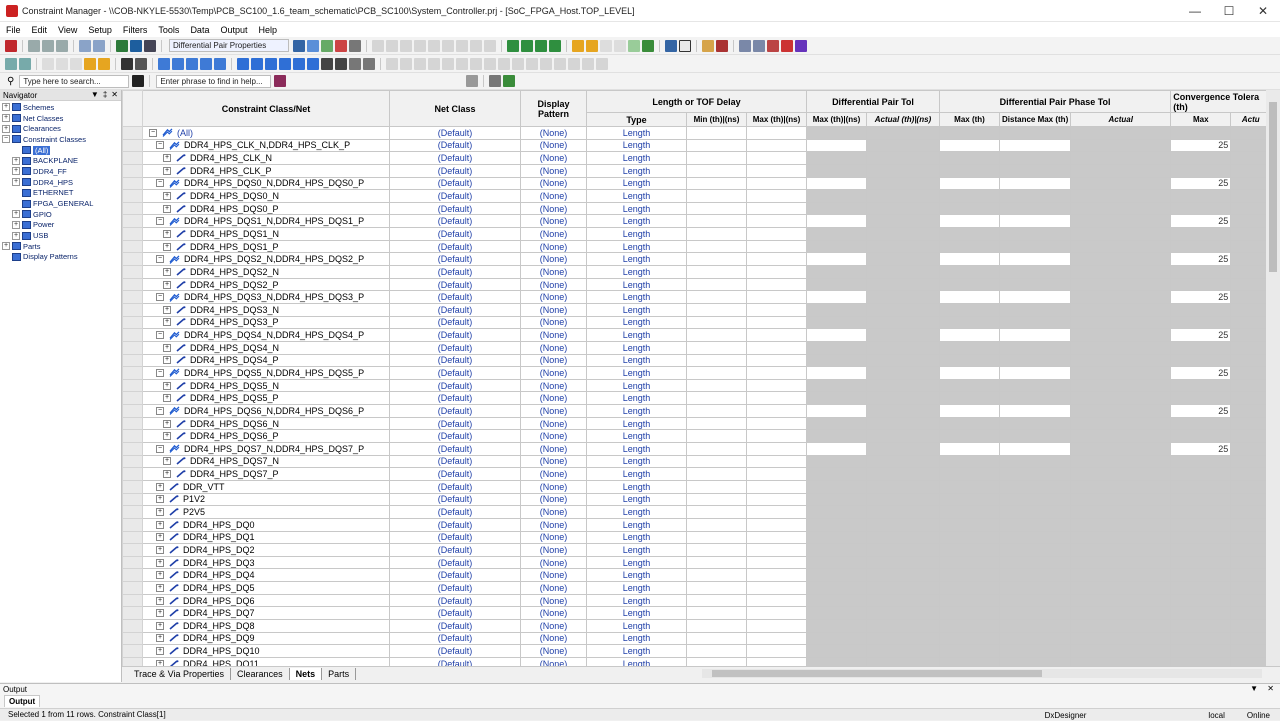 The width and height of the screenshot is (1280, 721). What do you see at coordinates (99, 45) in the screenshot?
I see `redo-icon` at bounding box center [99, 45].